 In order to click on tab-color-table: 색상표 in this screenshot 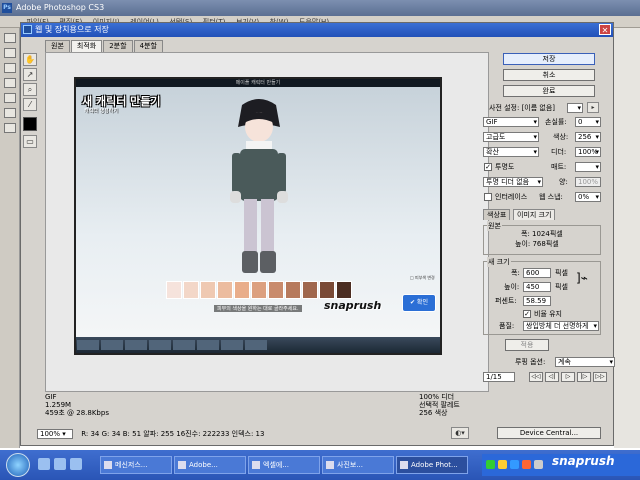, I will do `click(497, 214)`.